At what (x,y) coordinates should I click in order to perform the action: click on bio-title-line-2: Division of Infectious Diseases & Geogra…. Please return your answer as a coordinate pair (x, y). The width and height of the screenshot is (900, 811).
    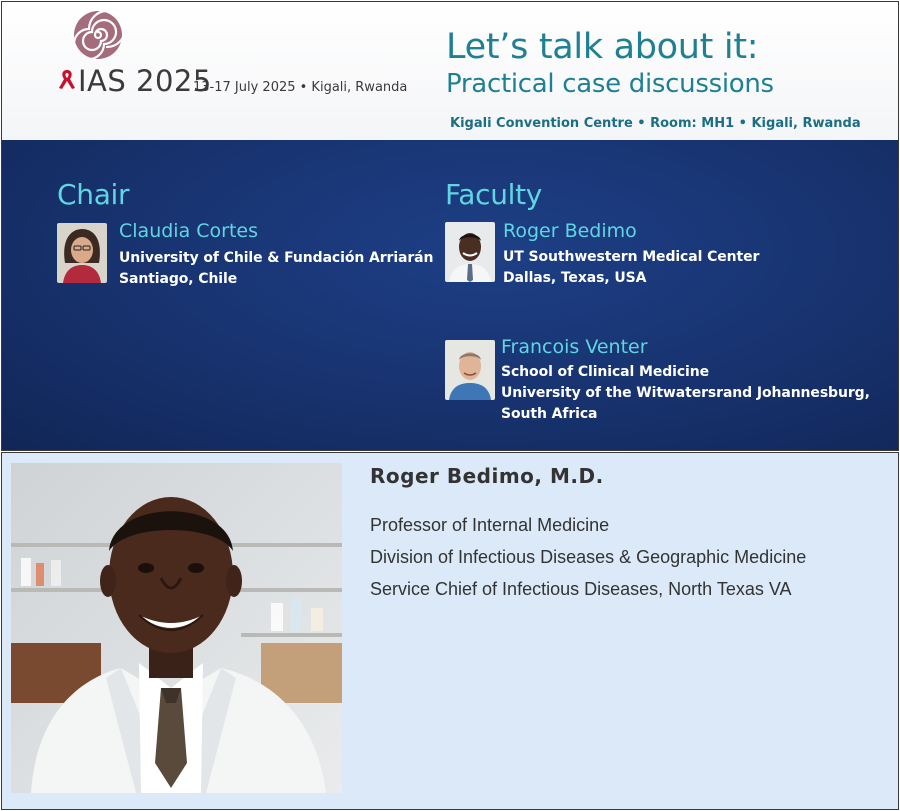
    Looking at the image, I should click on (588, 557).